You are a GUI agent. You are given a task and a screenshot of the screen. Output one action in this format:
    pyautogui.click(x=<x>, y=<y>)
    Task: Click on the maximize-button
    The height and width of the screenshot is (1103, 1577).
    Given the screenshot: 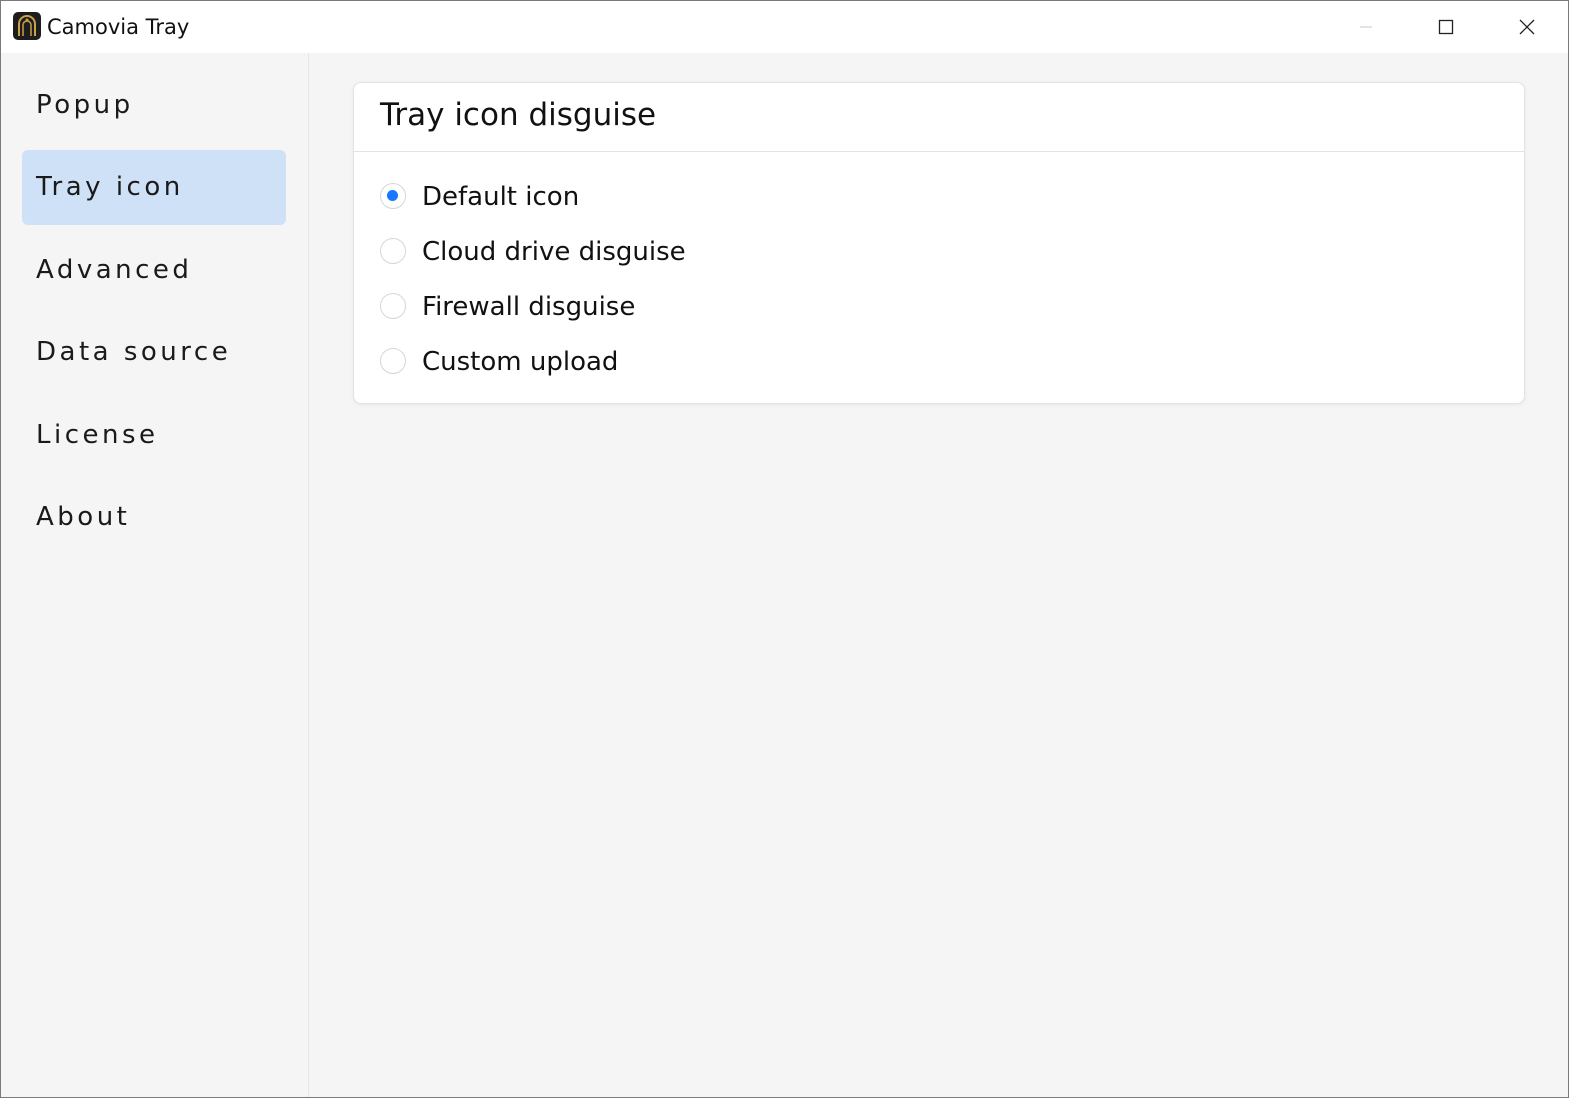 What is the action you would take?
    pyautogui.click(x=1446, y=27)
    